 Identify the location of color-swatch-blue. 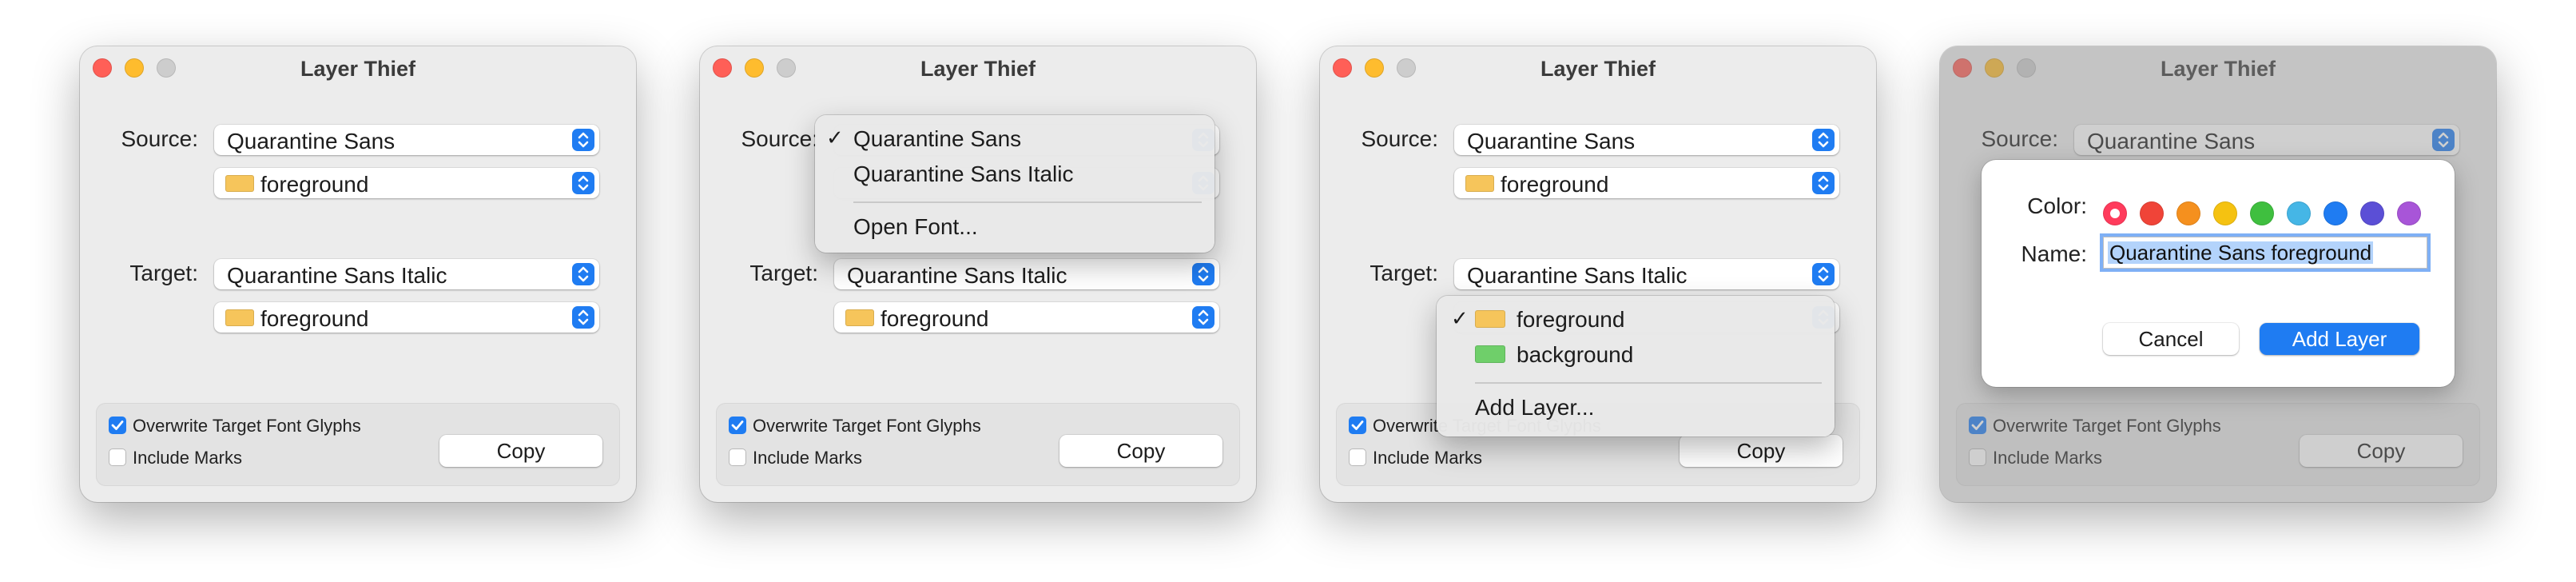
(2335, 213).